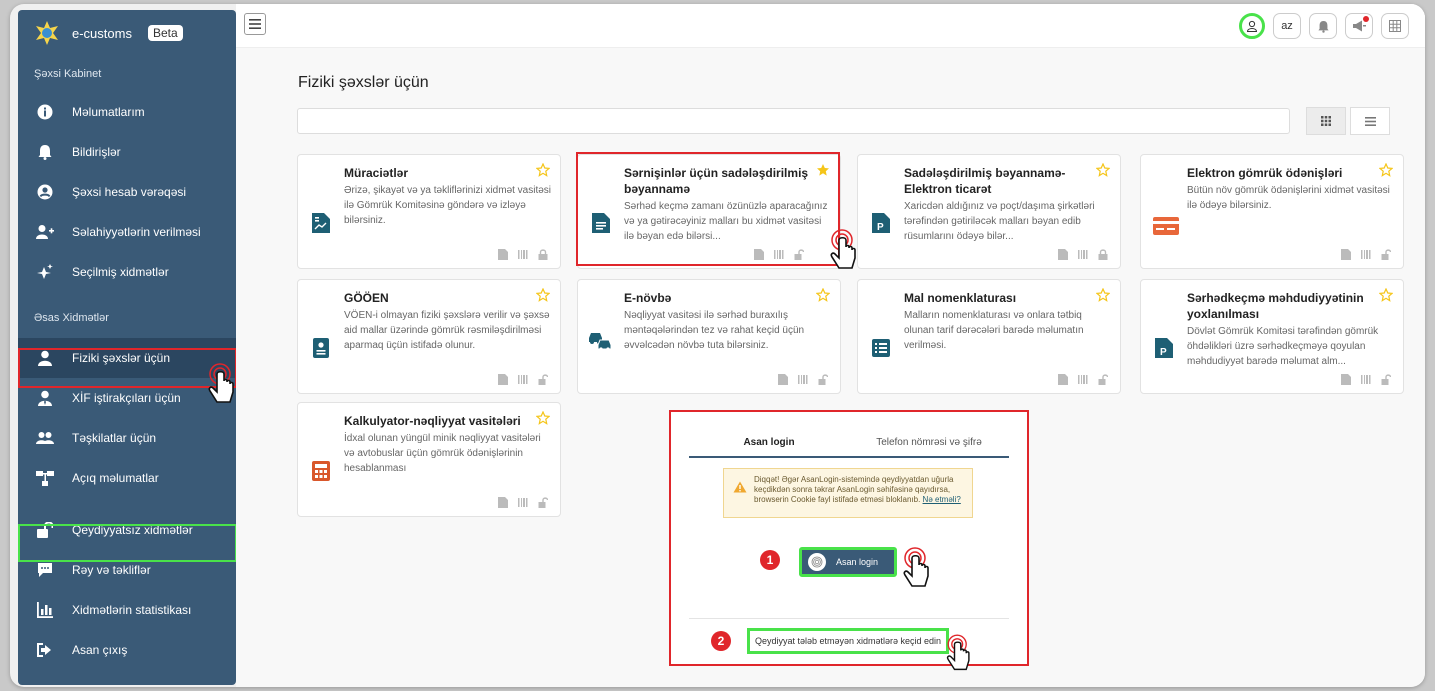 This screenshot has width=1435, height=691. What do you see at coordinates (1252, 26) in the screenshot?
I see `profile-button` at bounding box center [1252, 26].